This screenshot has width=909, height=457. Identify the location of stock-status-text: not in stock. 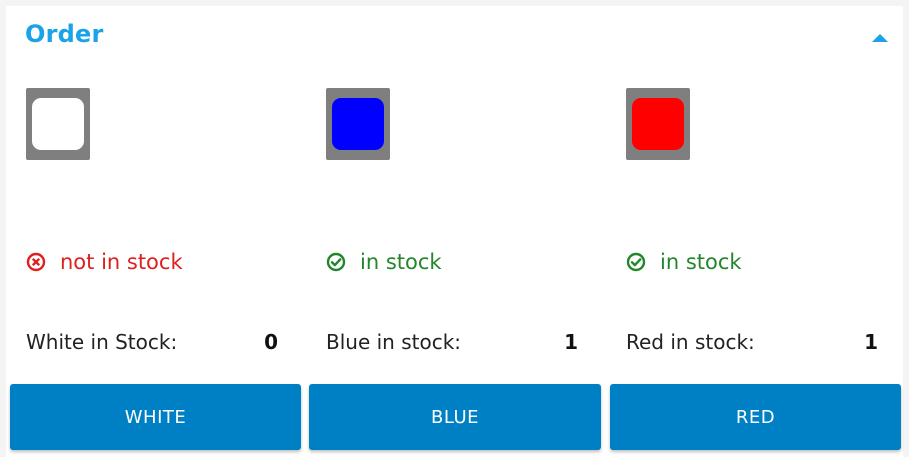
(121, 262).